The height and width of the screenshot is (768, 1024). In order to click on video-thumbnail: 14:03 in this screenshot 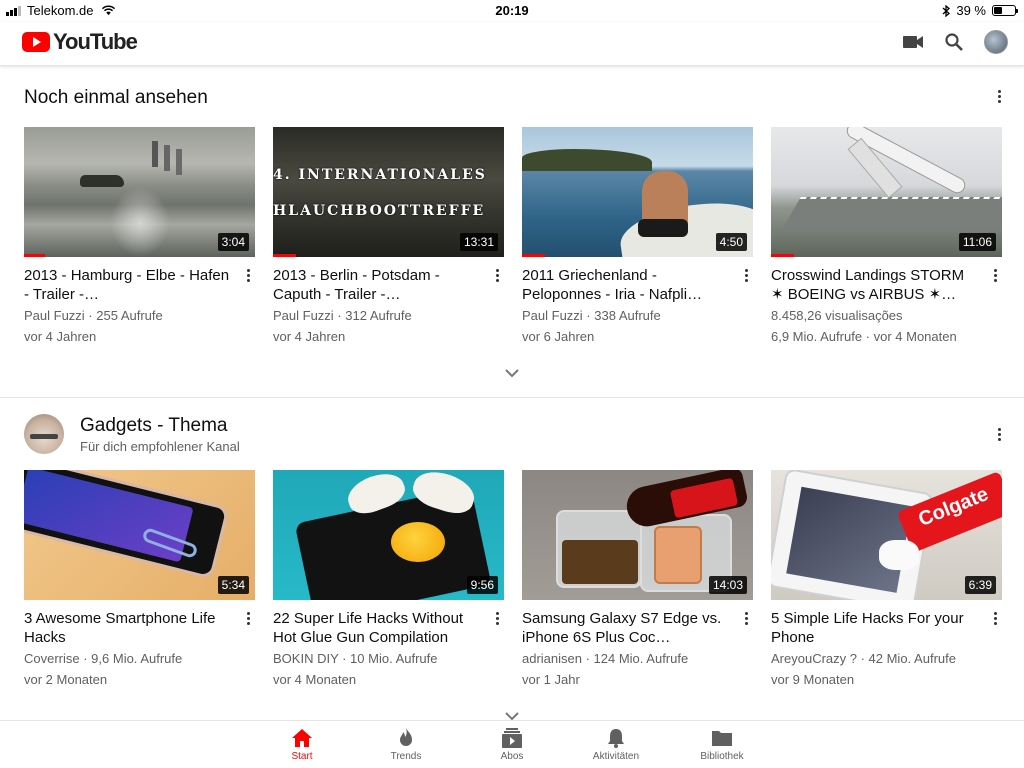, I will do `click(637, 535)`.